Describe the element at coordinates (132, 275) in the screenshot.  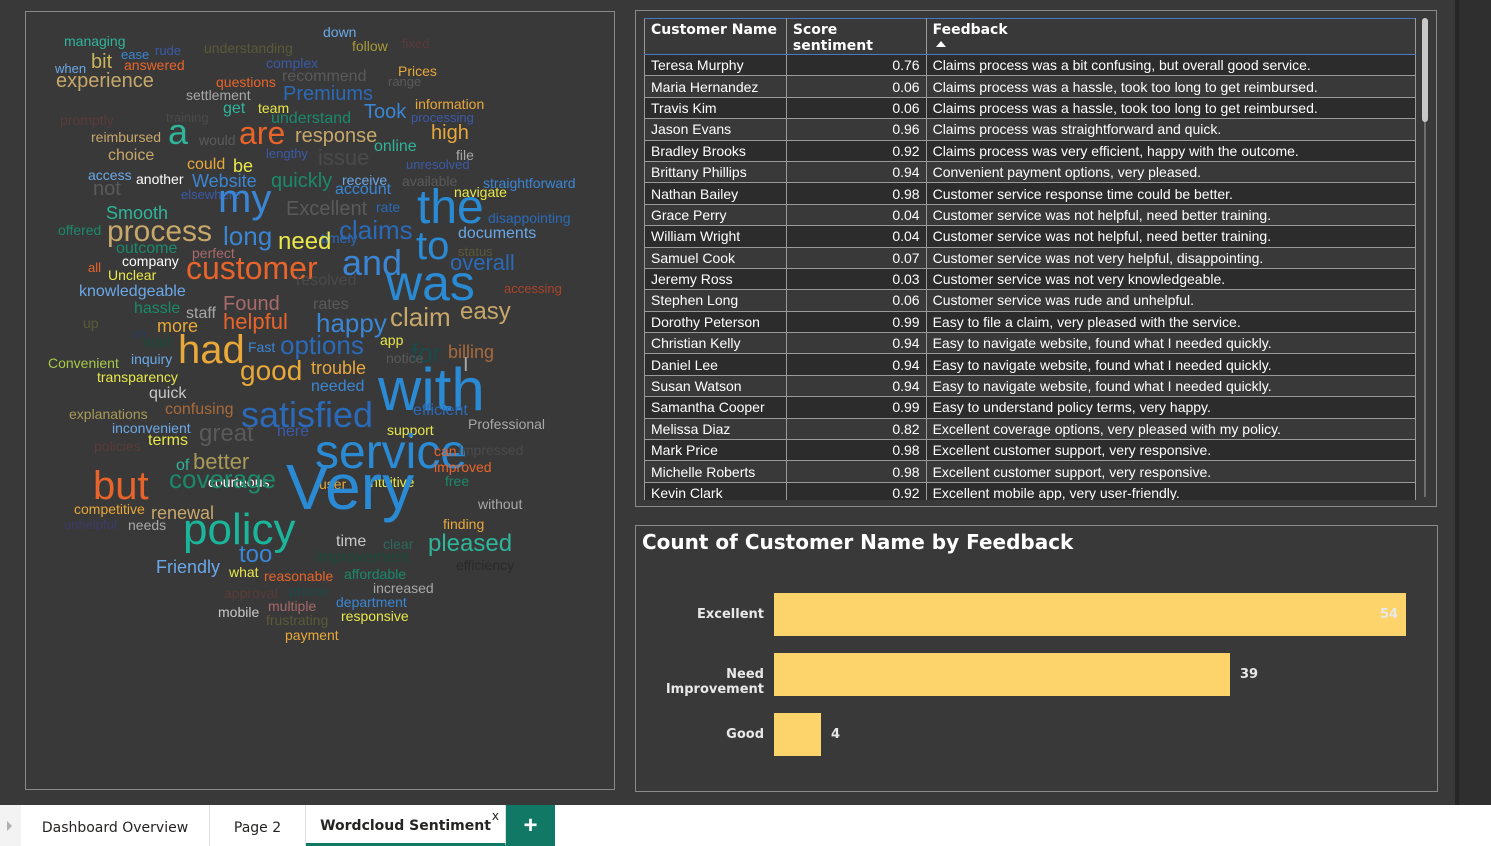
I see `word-unclear: Unclear` at that location.